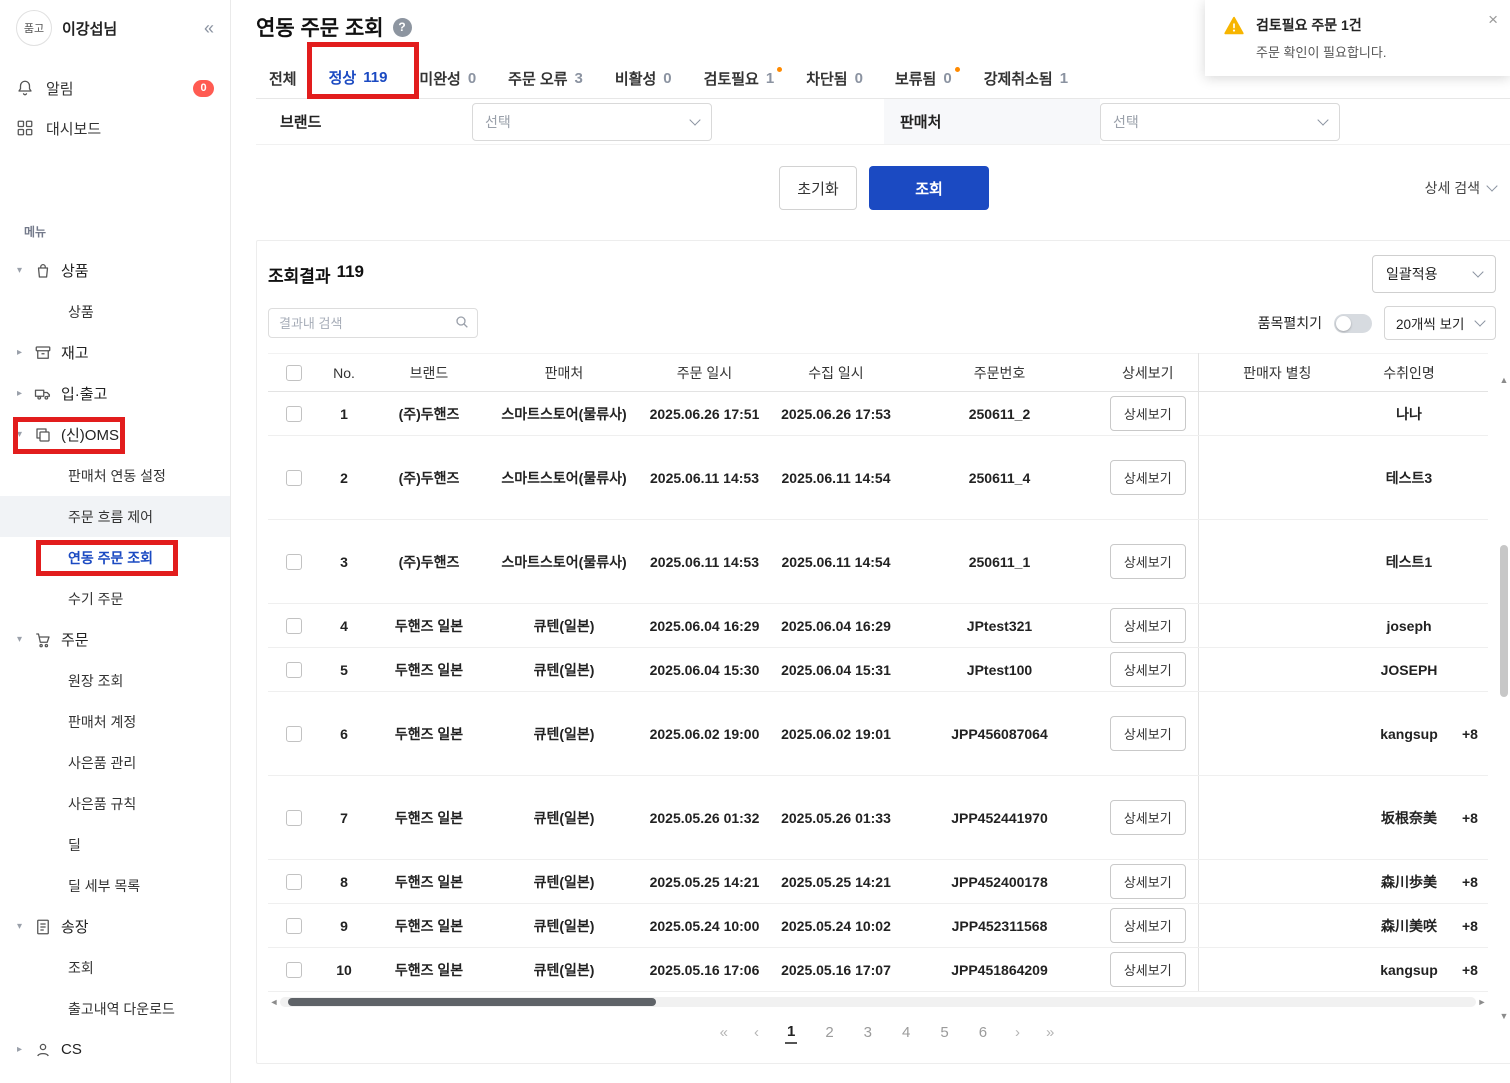  I want to click on tab-3: 주문 오류 3, so click(545, 78).